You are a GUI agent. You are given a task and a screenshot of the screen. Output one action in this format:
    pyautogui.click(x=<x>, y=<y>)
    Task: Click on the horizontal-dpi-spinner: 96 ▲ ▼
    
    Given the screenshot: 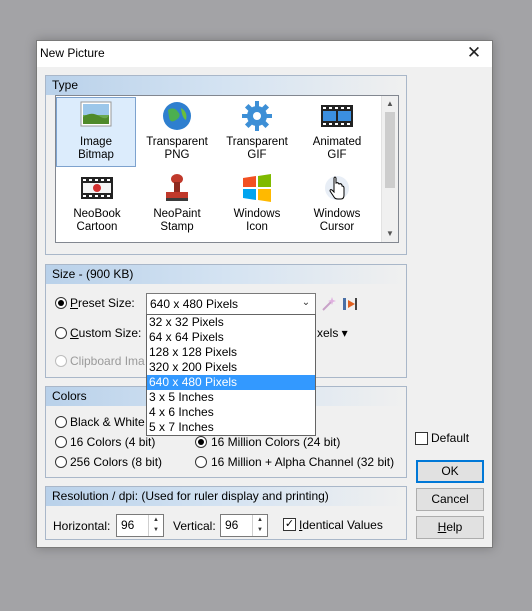 What is the action you would take?
    pyautogui.click(x=140, y=525)
    